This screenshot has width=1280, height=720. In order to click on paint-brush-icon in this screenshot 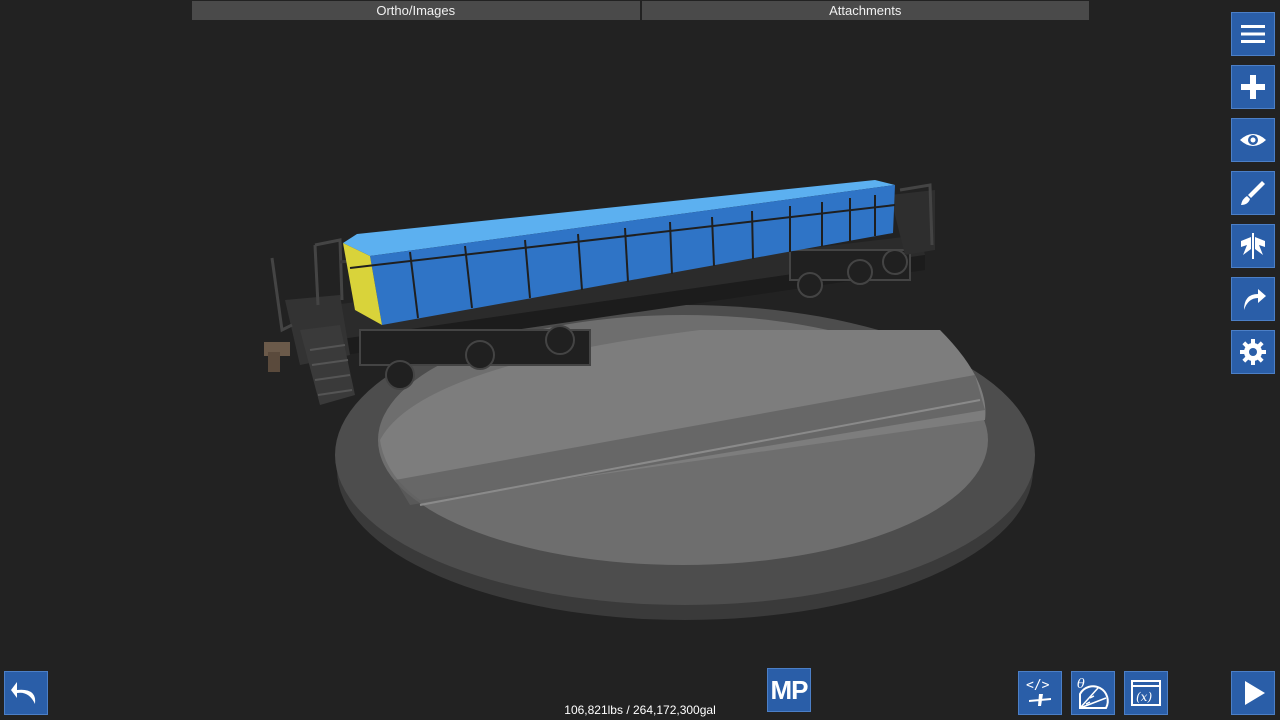, I will do `click(1253, 193)`.